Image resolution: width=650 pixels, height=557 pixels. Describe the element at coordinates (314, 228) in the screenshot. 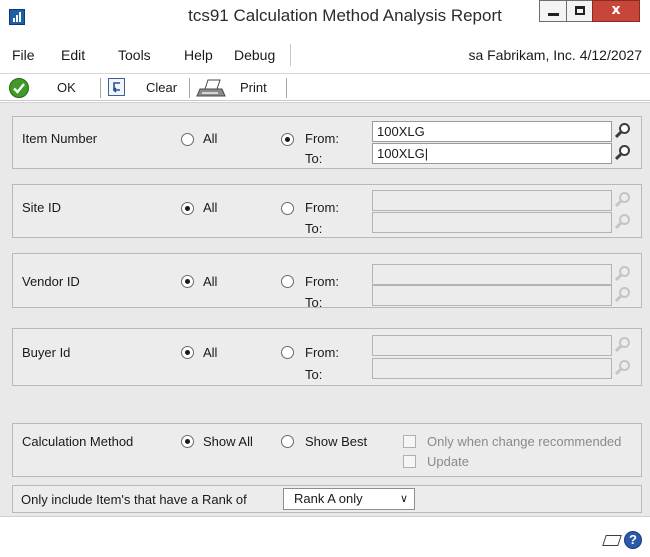

I see `site-id-to-label: To:` at that location.